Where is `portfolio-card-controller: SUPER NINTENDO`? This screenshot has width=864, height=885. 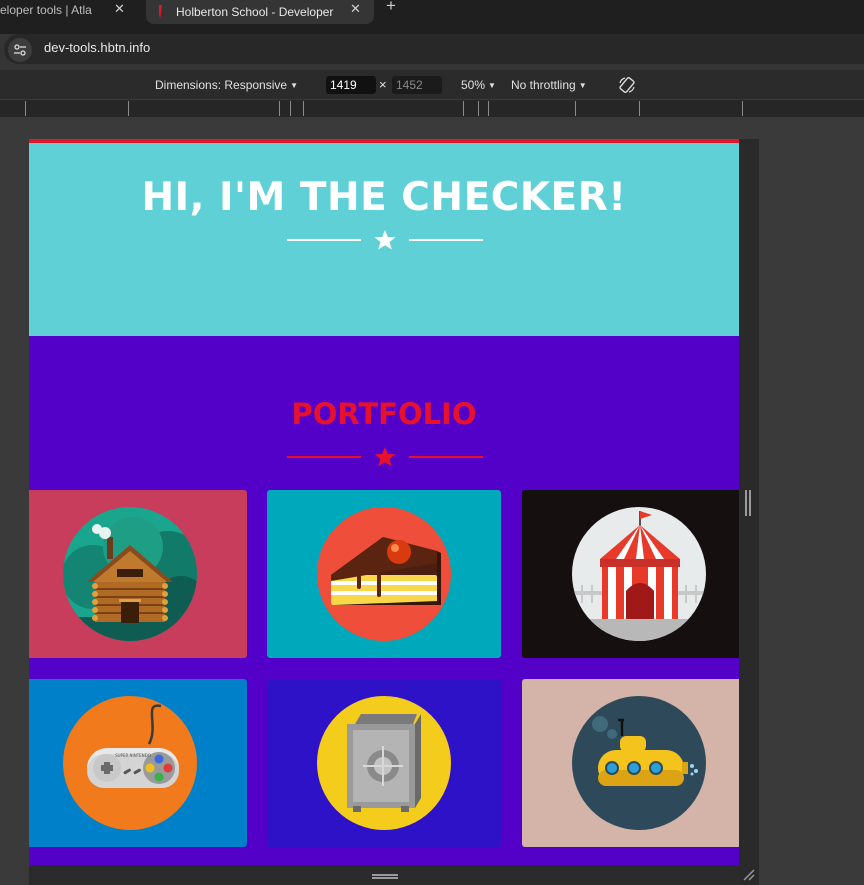 portfolio-card-controller: SUPER NINTENDO is located at coordinates (138, 763).